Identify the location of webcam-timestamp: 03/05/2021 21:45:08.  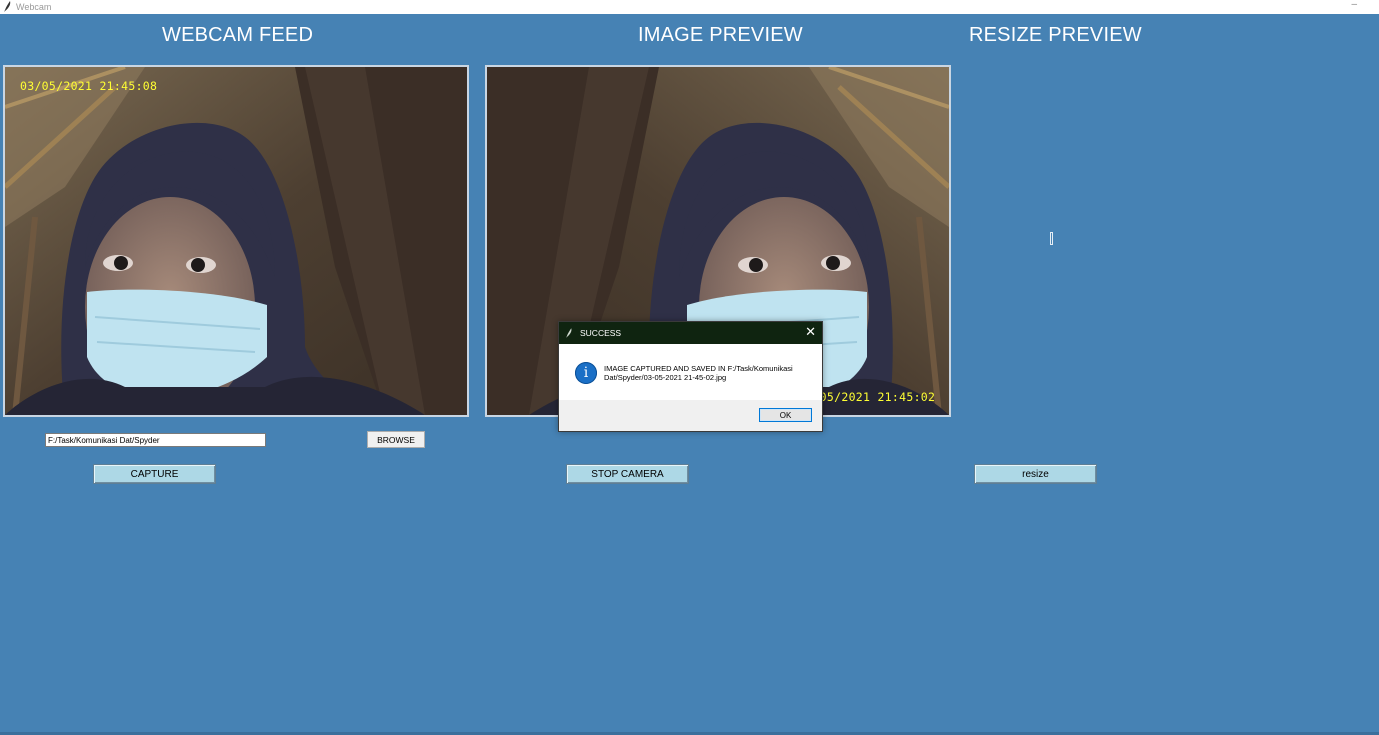
(89, 86).